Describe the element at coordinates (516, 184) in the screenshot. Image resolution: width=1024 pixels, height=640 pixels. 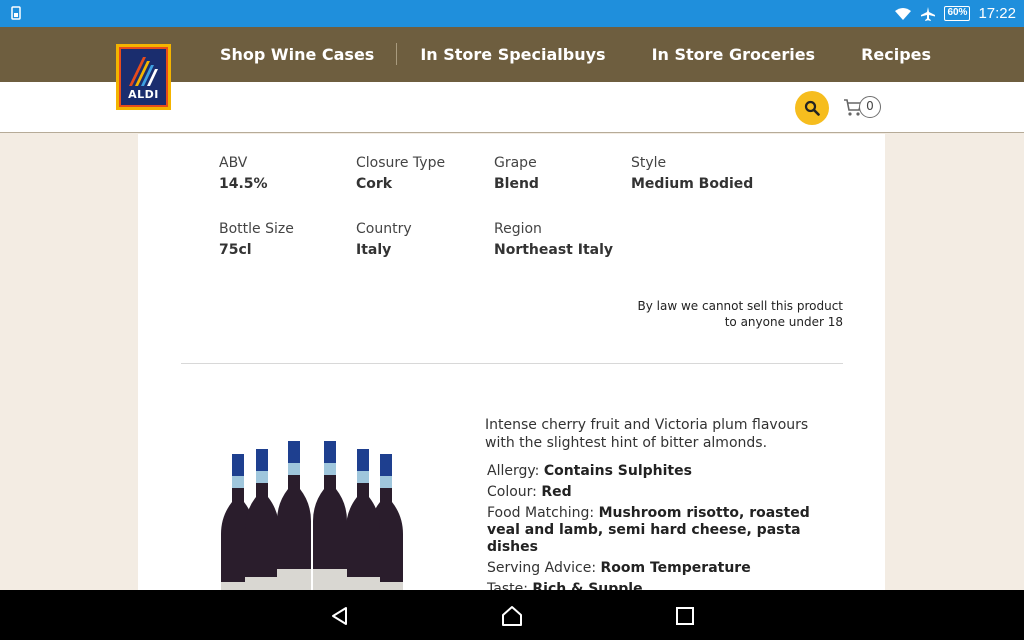
I see `spec-value: Blend` at that location.